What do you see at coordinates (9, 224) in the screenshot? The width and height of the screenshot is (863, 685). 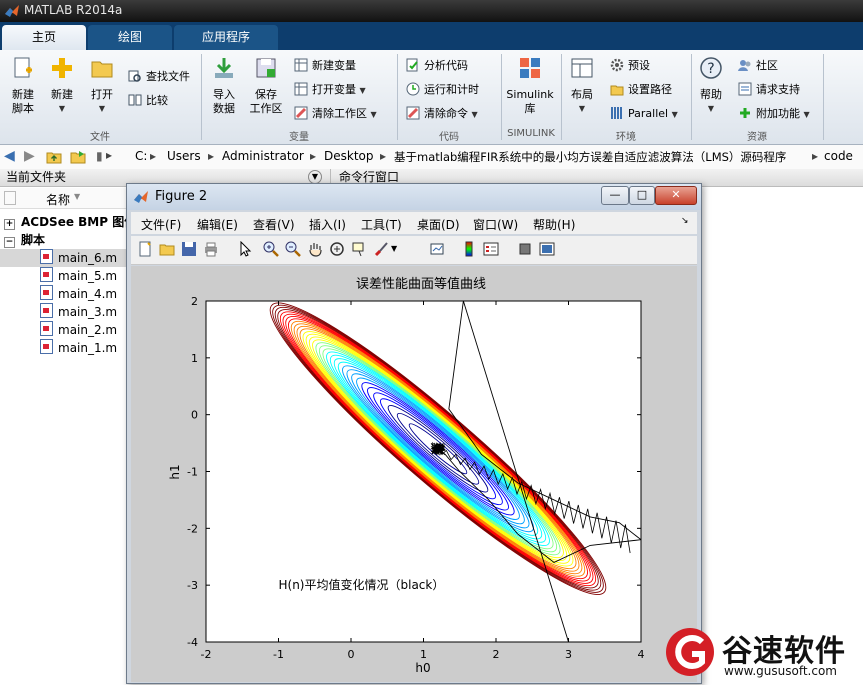 I see `expand-icon: +` at bounding box center [9, 224].